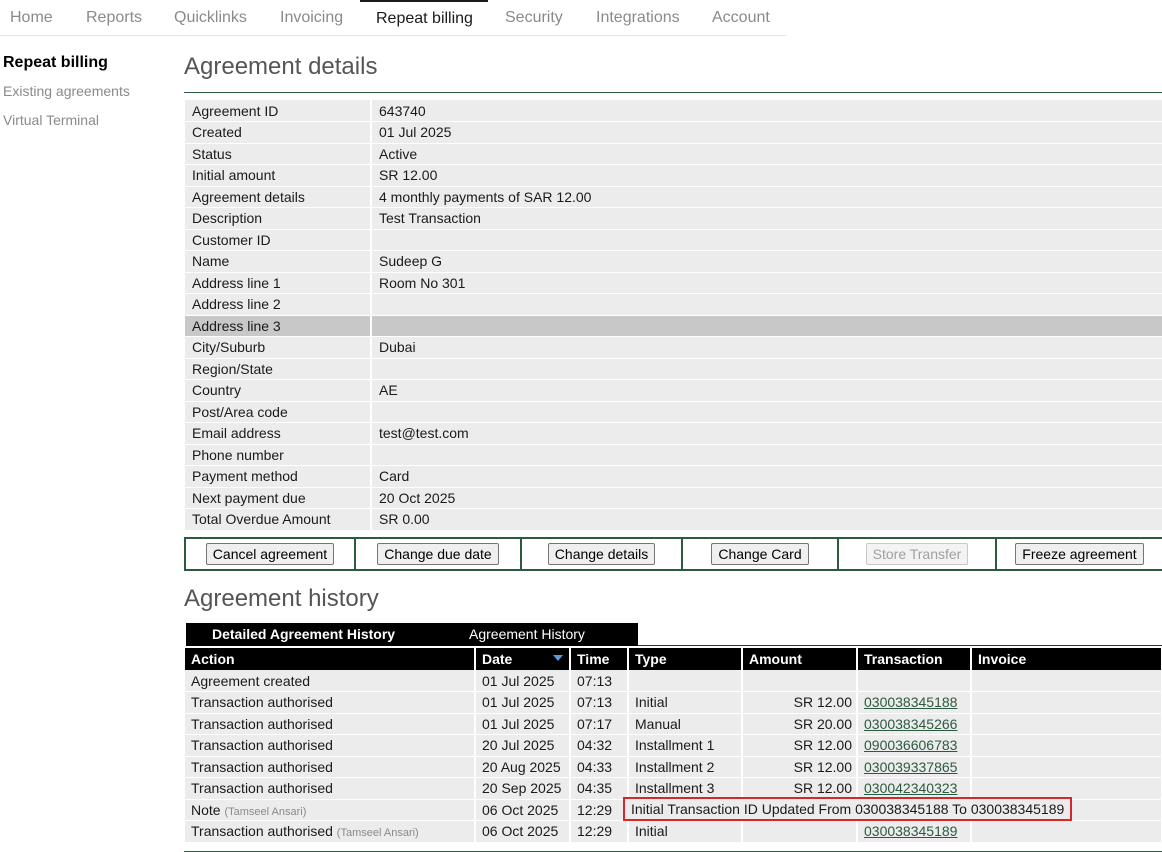 The height and width of the screenshot is (852, 1162). Describe the element at coordinates (114, 18) in the screenshot. I see `tab-reports: Reports` at that location.